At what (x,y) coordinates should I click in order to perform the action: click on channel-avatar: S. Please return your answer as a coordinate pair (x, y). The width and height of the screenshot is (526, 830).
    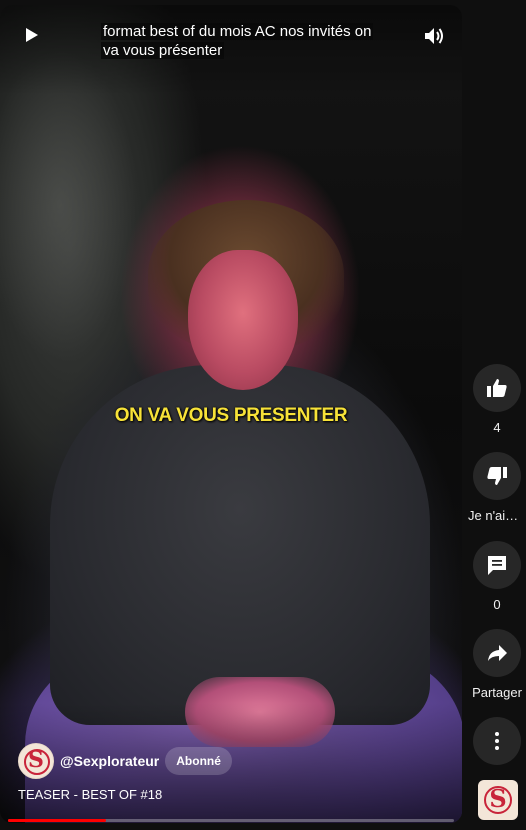
    Looking at the image, I should click on (36, 761).